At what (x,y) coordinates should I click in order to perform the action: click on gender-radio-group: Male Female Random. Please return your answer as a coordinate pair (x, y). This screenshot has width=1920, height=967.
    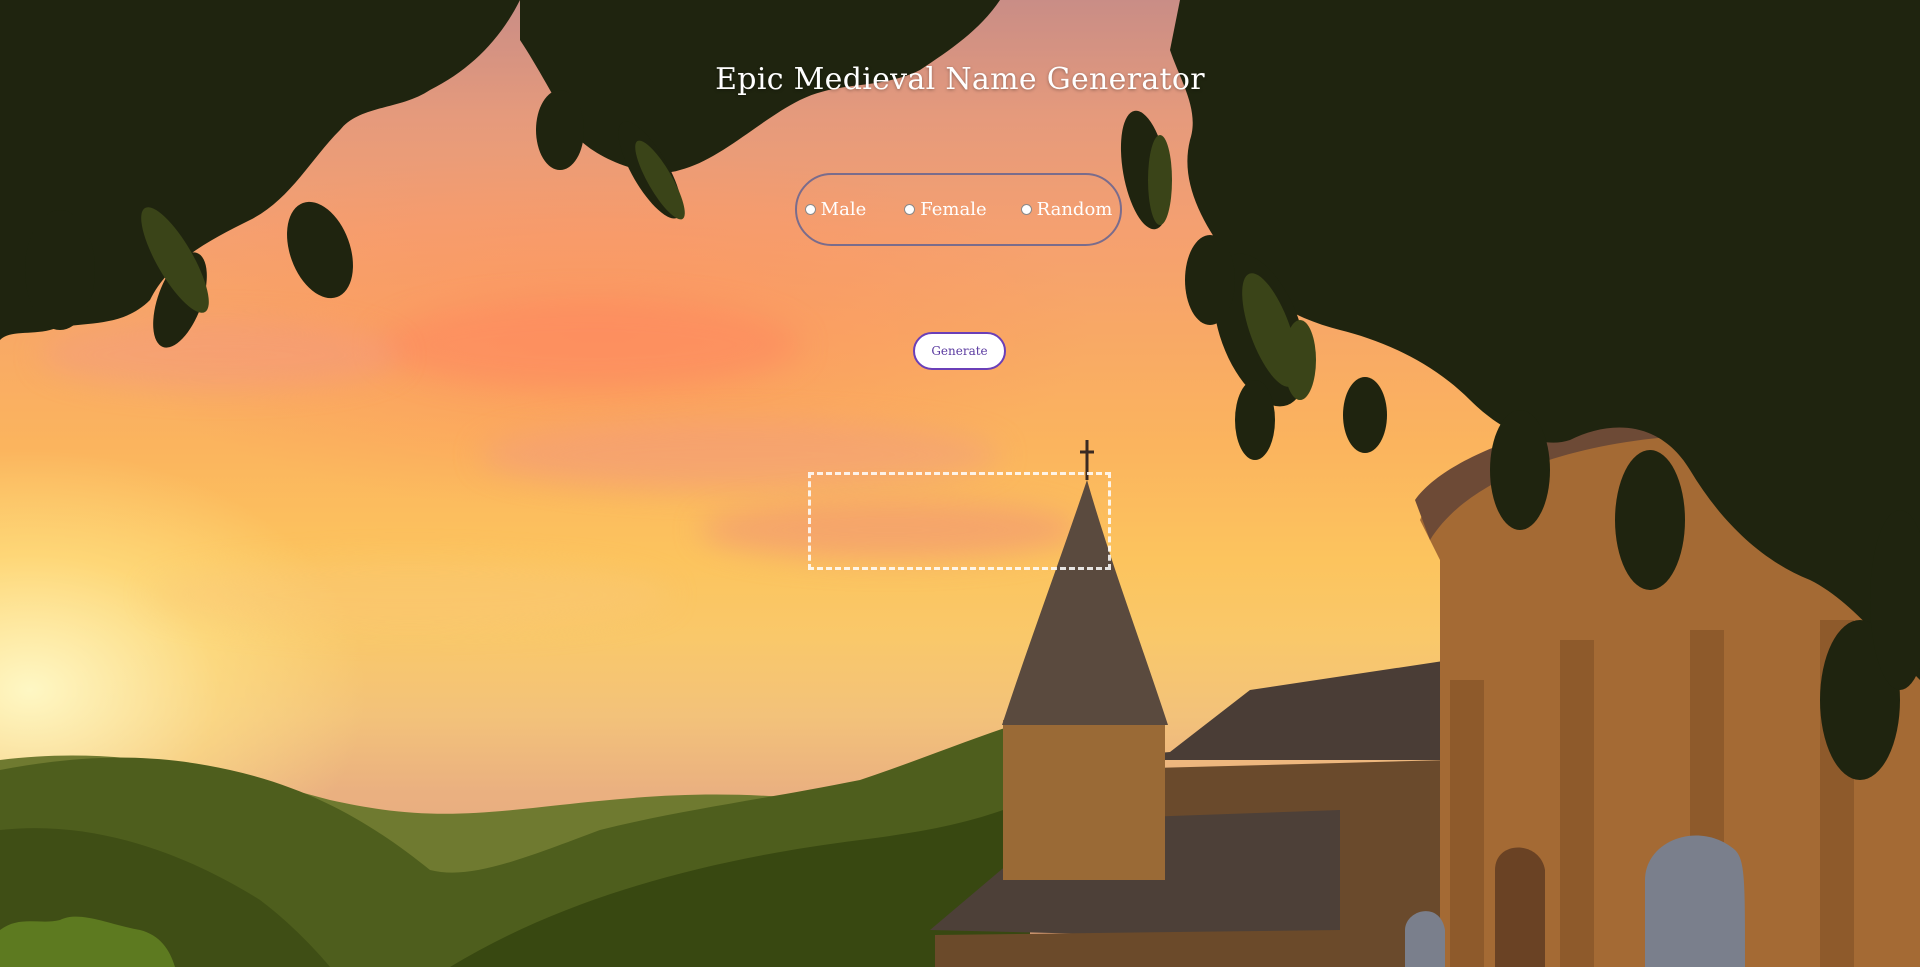
    Looking at the image, I should click on (958, 209).